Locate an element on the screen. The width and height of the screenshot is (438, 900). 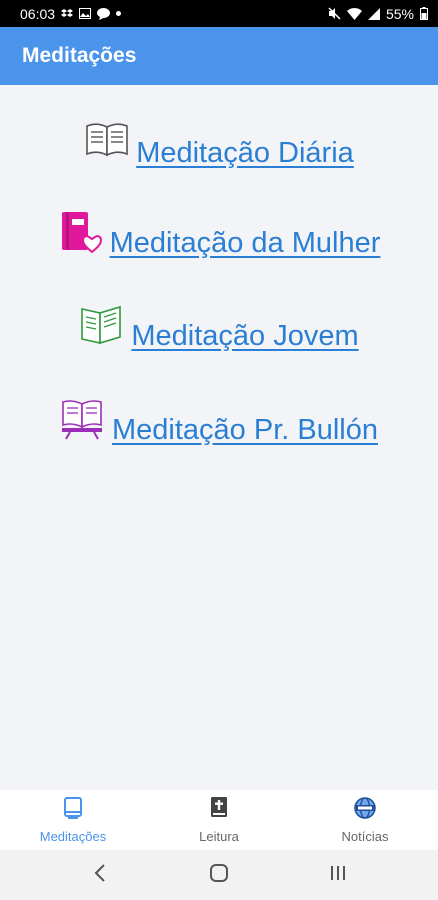
meditacao-jovem-label: Meditação Jovem is located at coordinates (245, 336).